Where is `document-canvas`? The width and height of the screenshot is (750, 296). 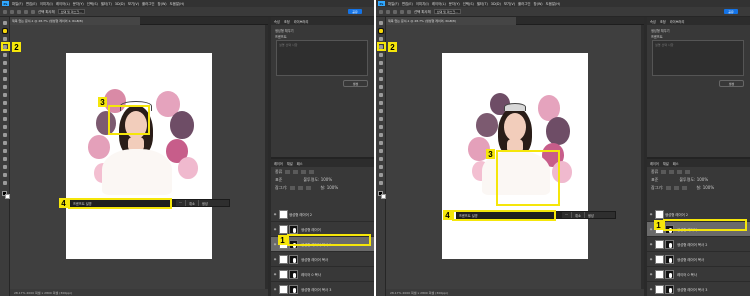 document-canvas is located at coordinates (139, 156).